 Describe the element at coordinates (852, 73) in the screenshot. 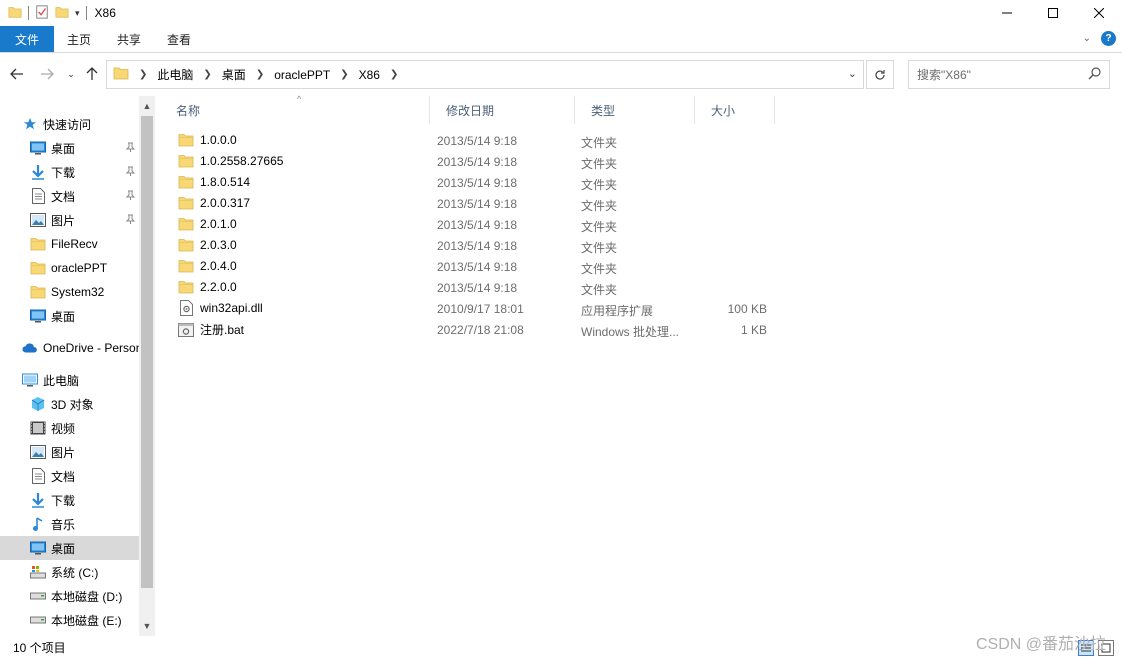

I see `chevron-down-icon: ⌄` at that location.